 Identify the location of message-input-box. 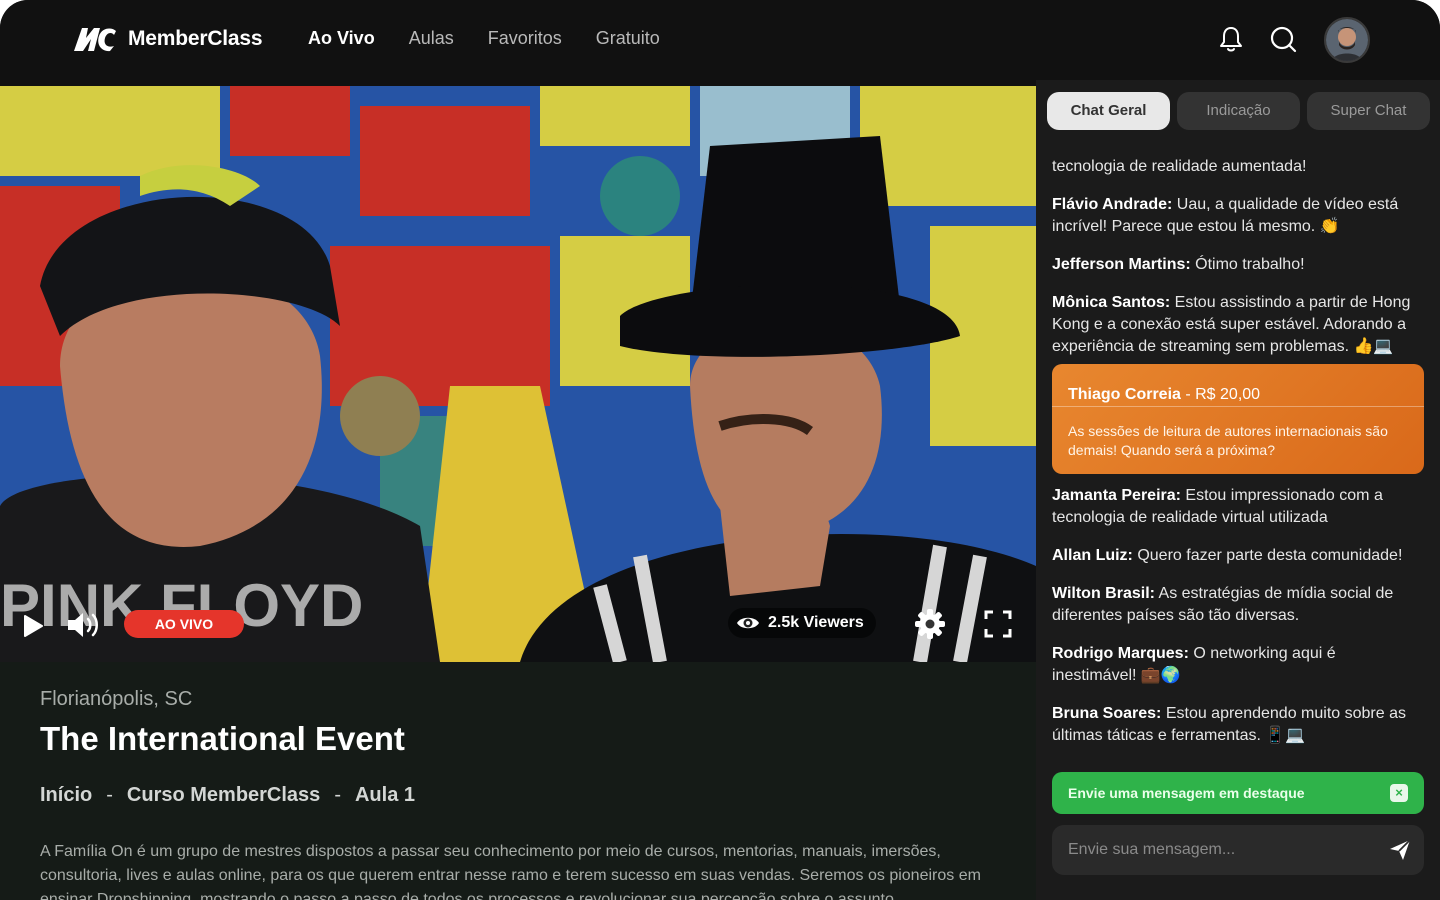
(1238, 850).